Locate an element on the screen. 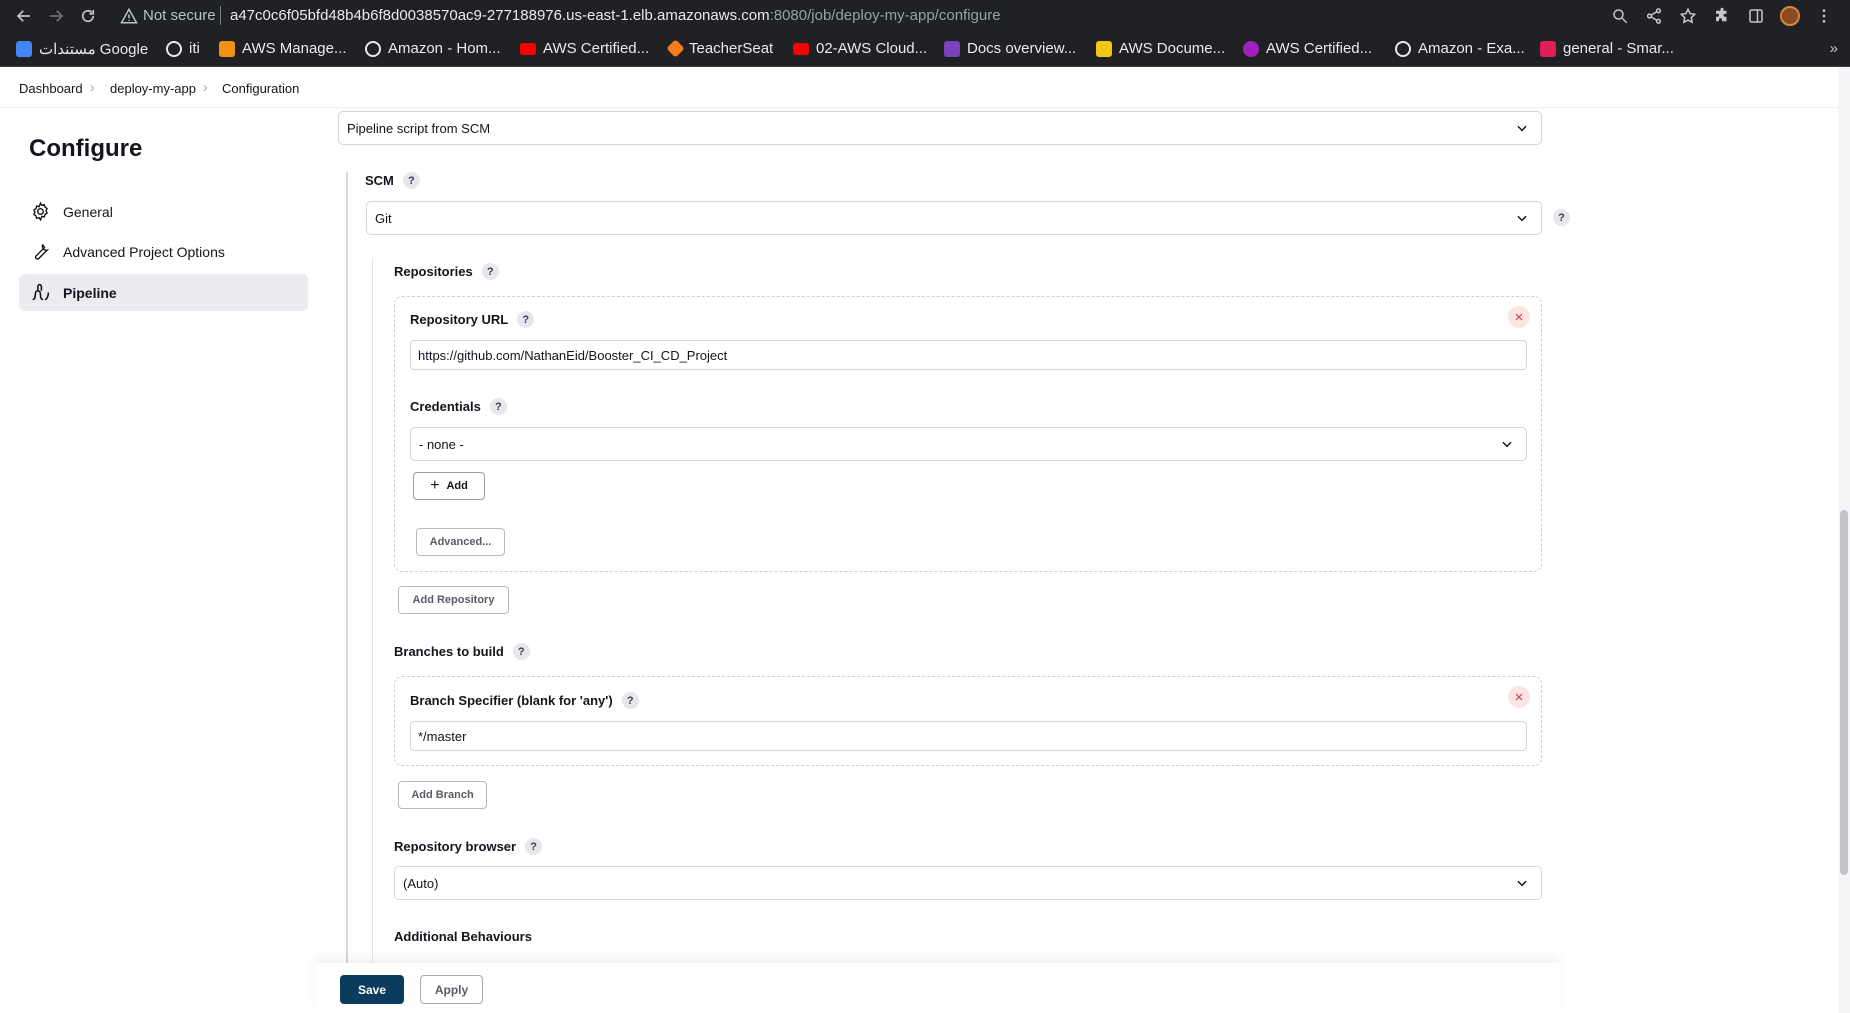 This screenshot has height=1013, width=1850. add-credentials-button: + Add is located at coordinates (449, 486).